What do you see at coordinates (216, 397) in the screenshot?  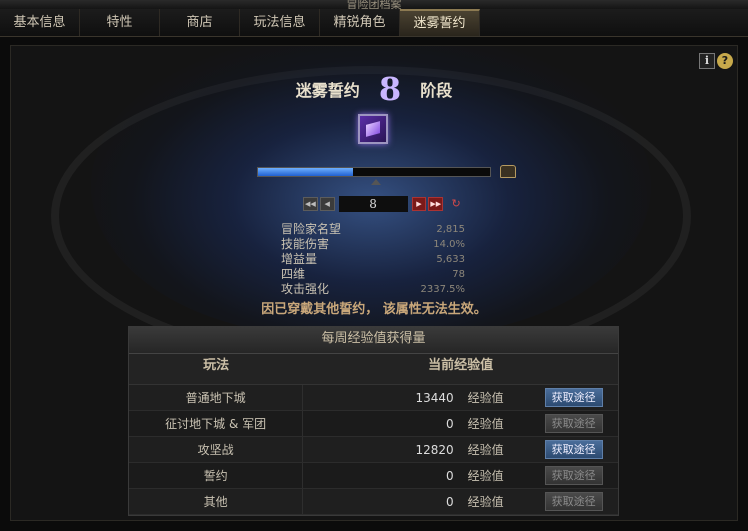 I see `row-mode: 普通地下城` at bounding box center [216, 397].